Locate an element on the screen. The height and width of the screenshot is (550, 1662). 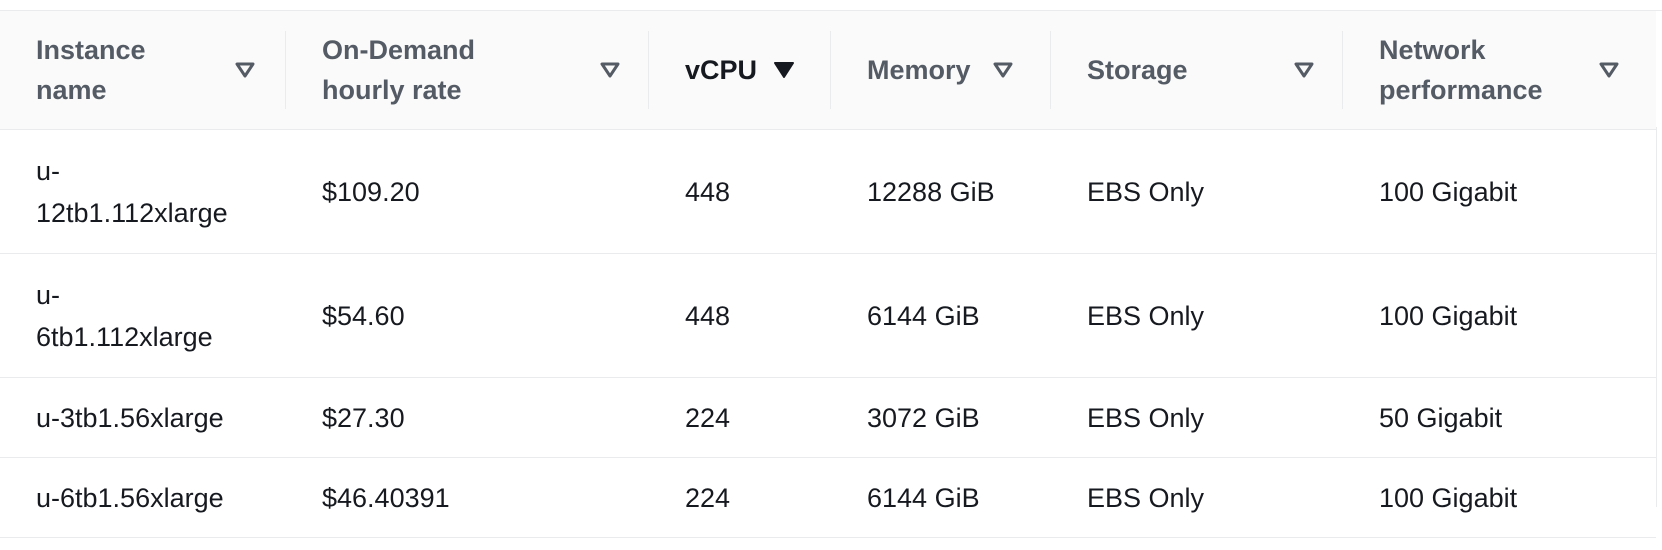
cell-instance-name: u- 6tb1.112xlarge is located at coordinates (143, 315).